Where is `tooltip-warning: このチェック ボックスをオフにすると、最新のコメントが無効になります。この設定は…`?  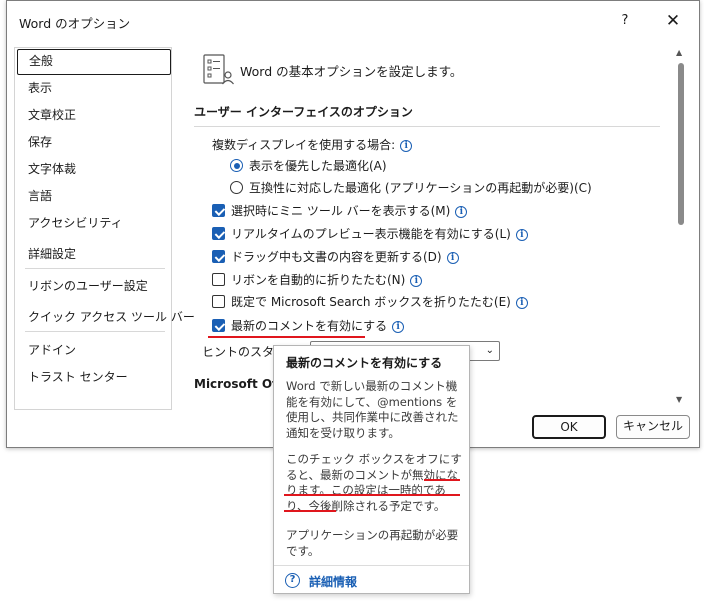
tooltip-warning: このチェック ボックスをオフにすると、最新のコメントが無効になります。この設定は… is located at coordinates (374, 482).